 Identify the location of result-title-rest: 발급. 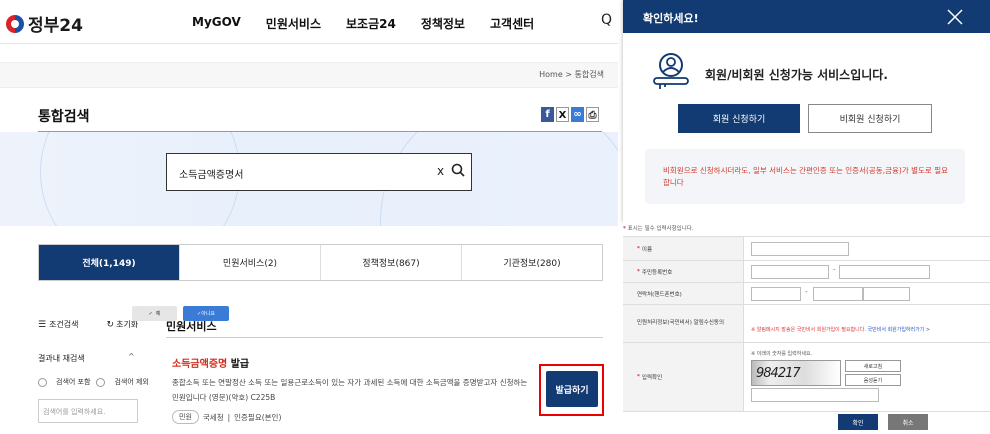
(238, 364).